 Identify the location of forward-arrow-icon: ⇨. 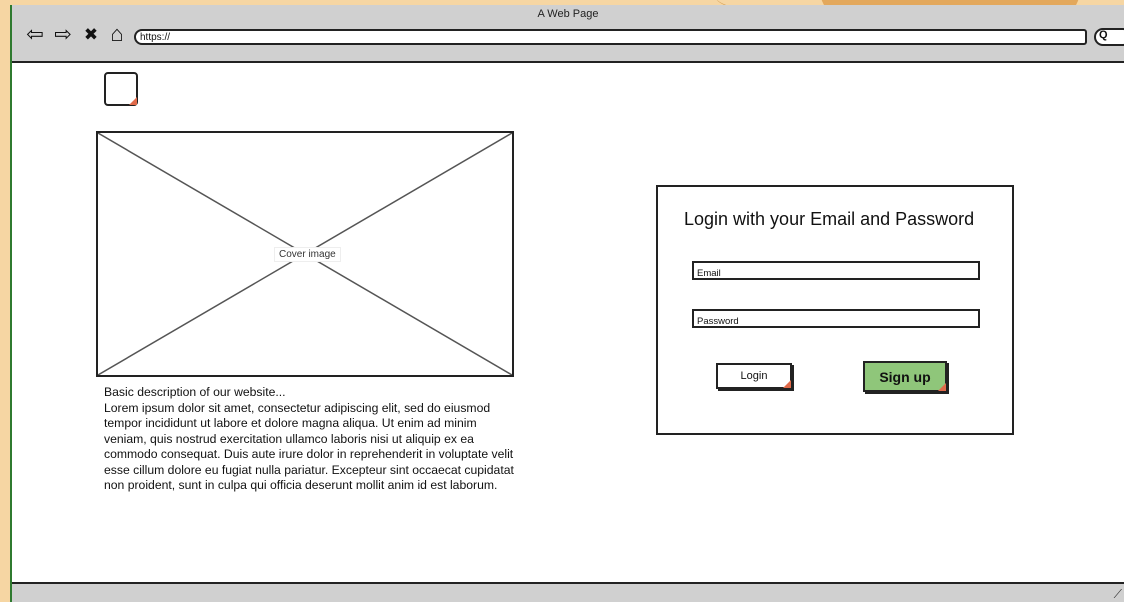
(63, 34).